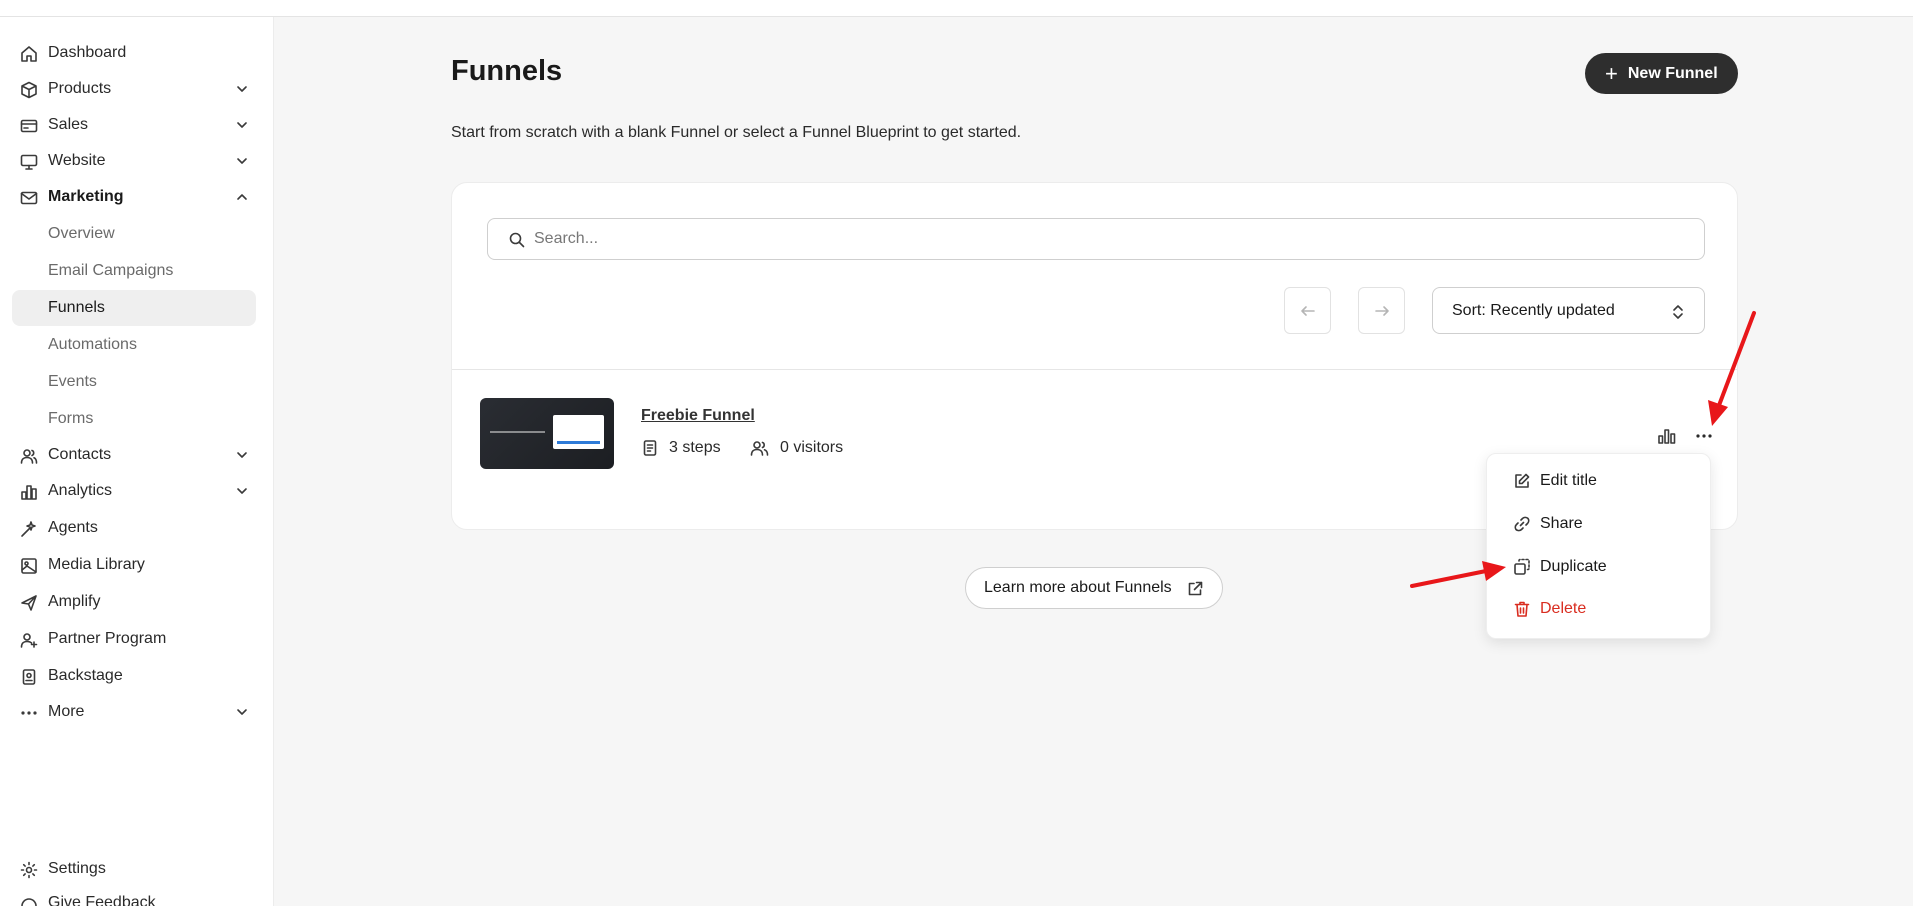 Image resolution: width=1913 pixels, height=906 pixels. I want to click on sidebar-item-label: Agents, so click(73, 527).